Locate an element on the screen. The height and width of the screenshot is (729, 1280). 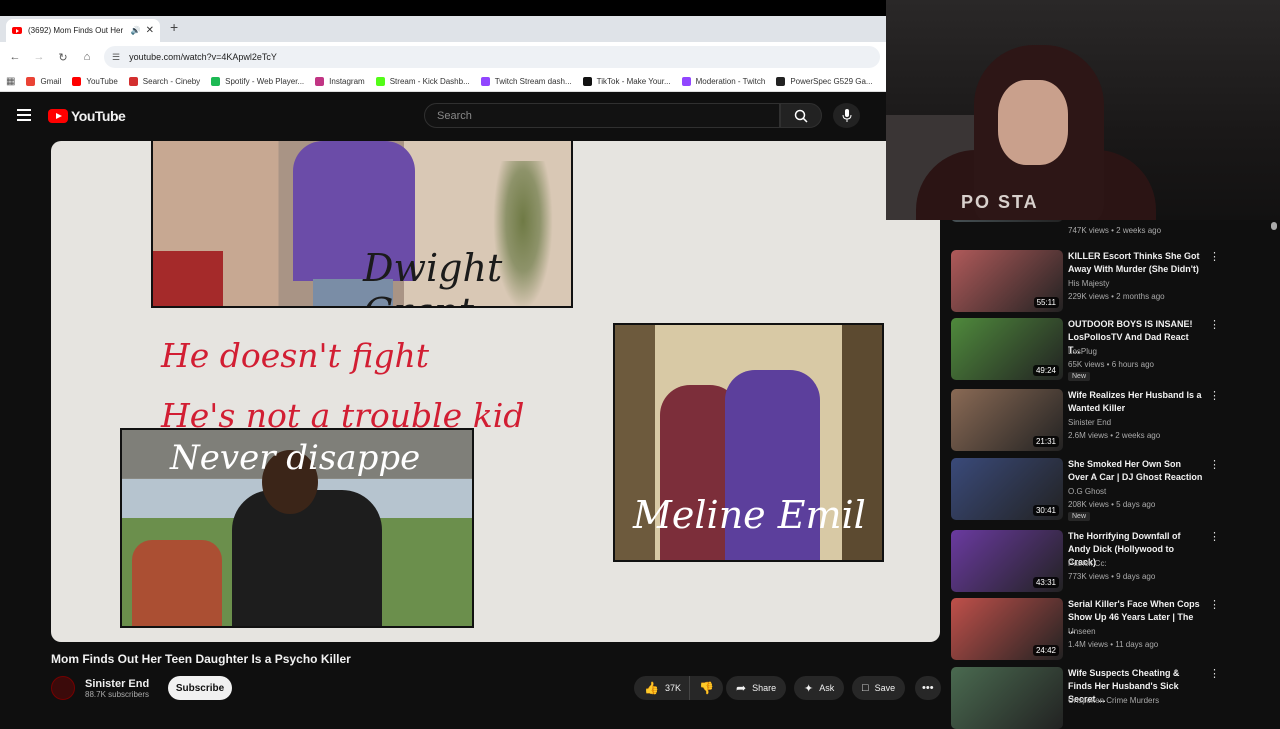
back-icon: ← is located at coordinates (15, 57).